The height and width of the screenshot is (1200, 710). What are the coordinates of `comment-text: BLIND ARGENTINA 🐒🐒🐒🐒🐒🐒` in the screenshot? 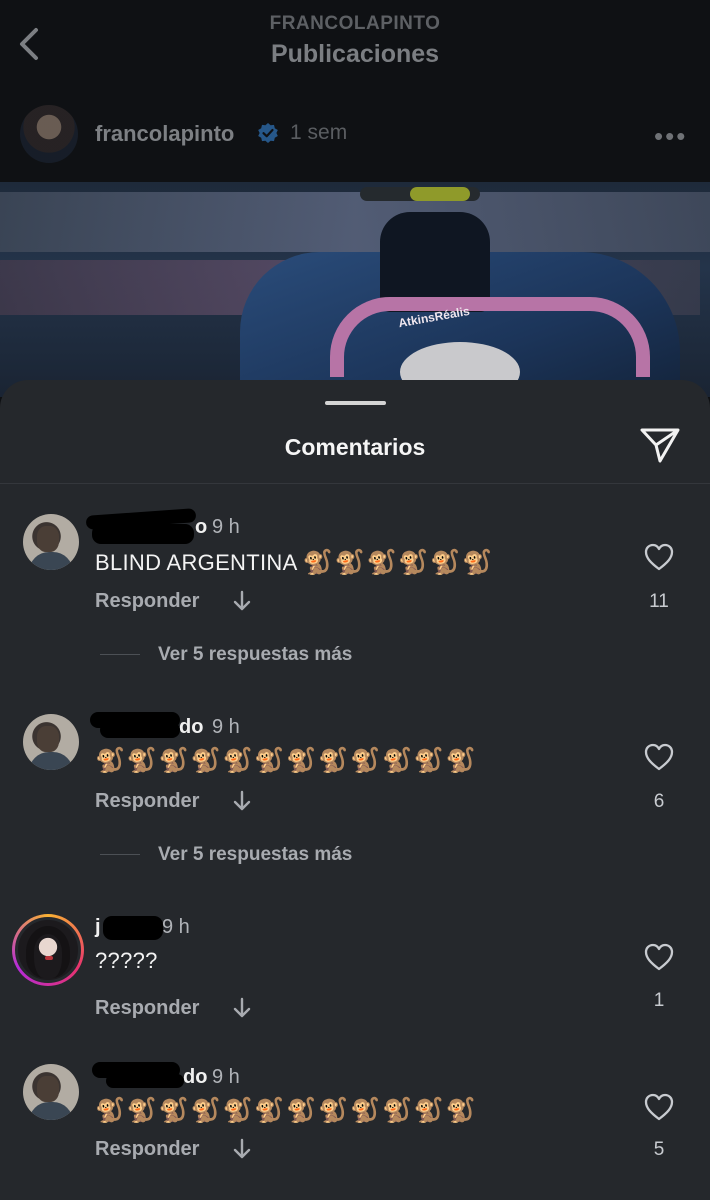 It's located at (294, 562).